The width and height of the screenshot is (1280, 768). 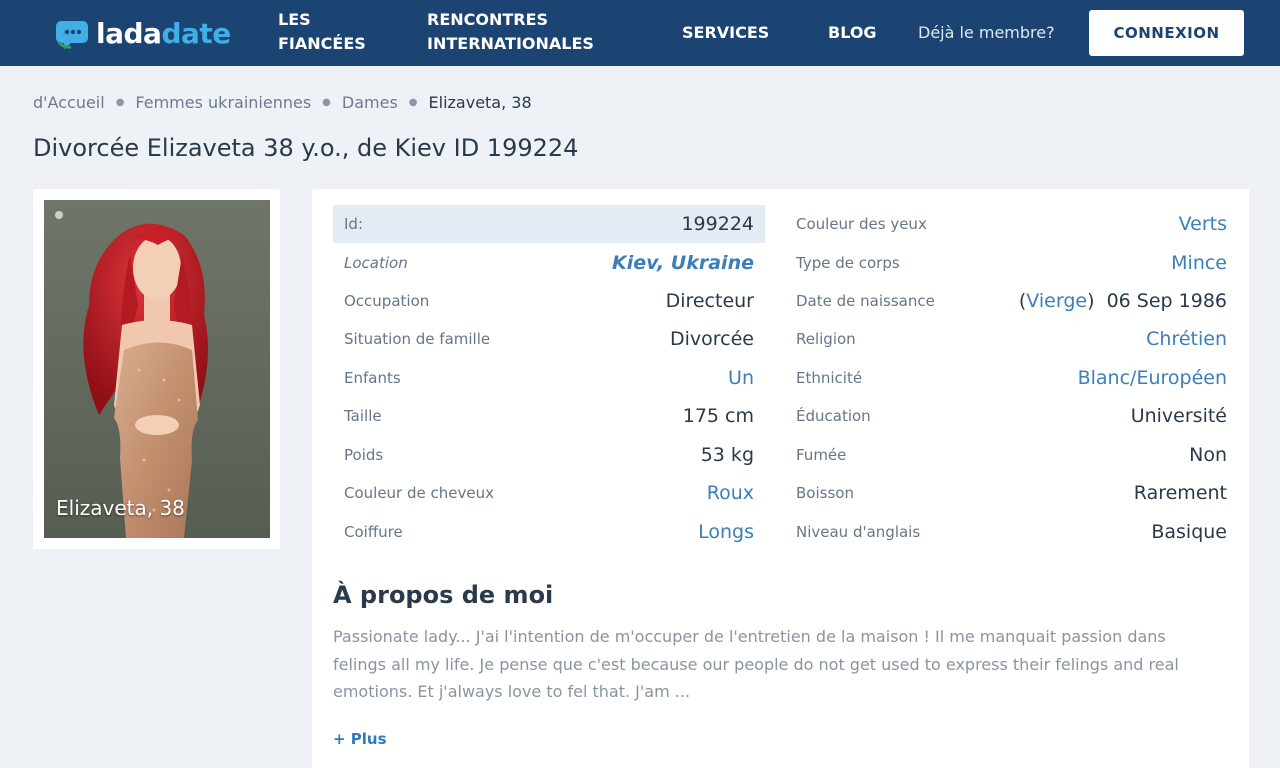 What do you see at coordinates (712, 339) in the screenshot?
I see `detail-value: Divorcée` at bounding box center [712, 339].